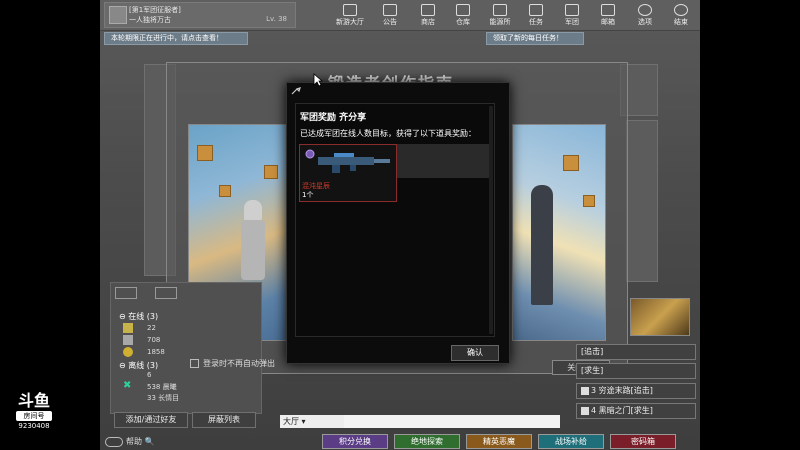 Image resolution: width=800 pixels, height=450 pixels. What do you see at coordinates (642, 201) in the screenshot?
I see `background-panel-right` at bounding box center [642, 201].